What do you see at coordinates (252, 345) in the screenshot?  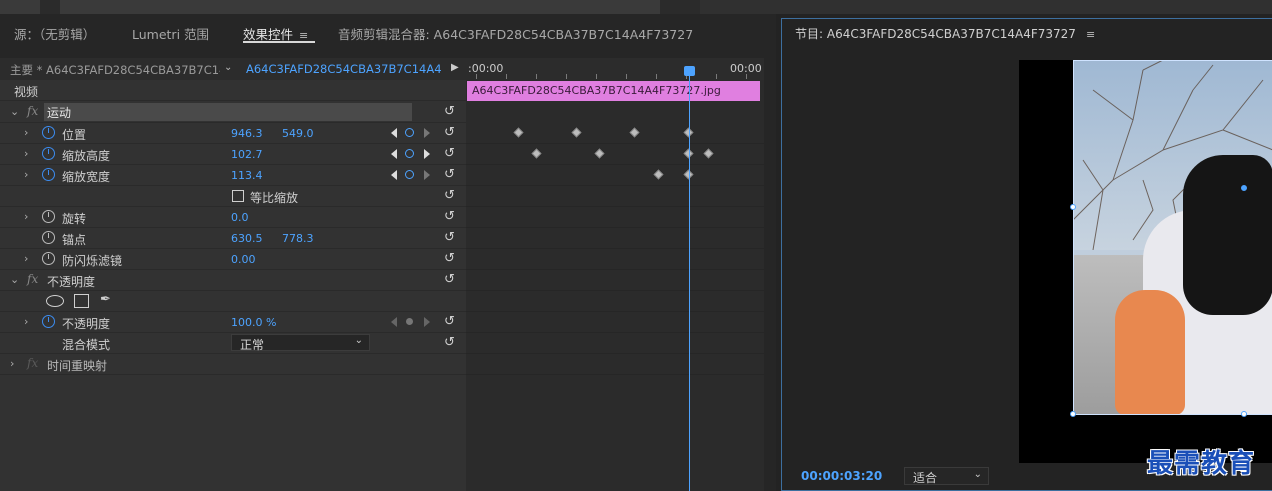 I see `blend-mode-value: 正常` at bounding box center [252, 345].